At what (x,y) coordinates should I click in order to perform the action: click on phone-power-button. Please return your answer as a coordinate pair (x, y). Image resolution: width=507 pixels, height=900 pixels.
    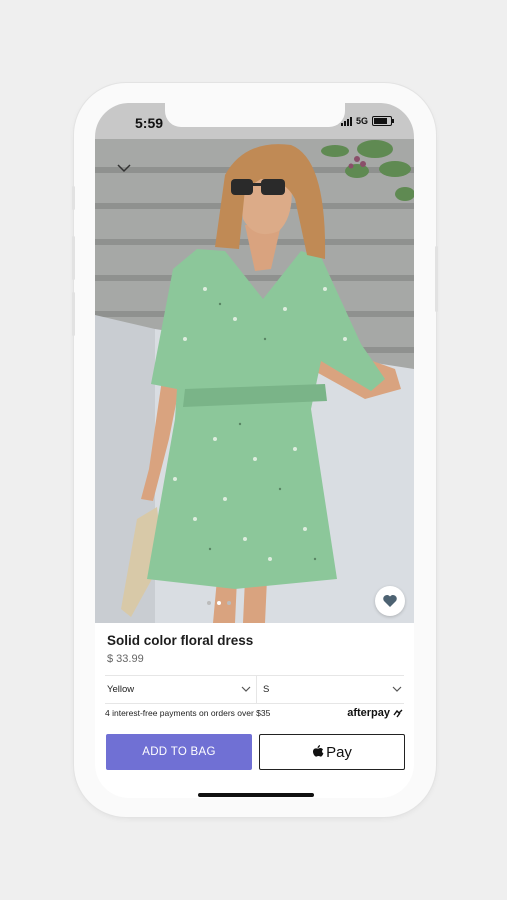
    Looking at the image, I should click on (436, 279).